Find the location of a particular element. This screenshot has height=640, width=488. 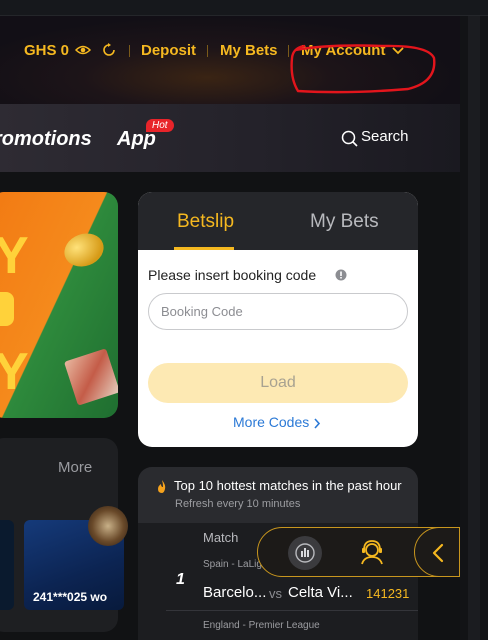

scrollbar is located at coordinates (474, 328).